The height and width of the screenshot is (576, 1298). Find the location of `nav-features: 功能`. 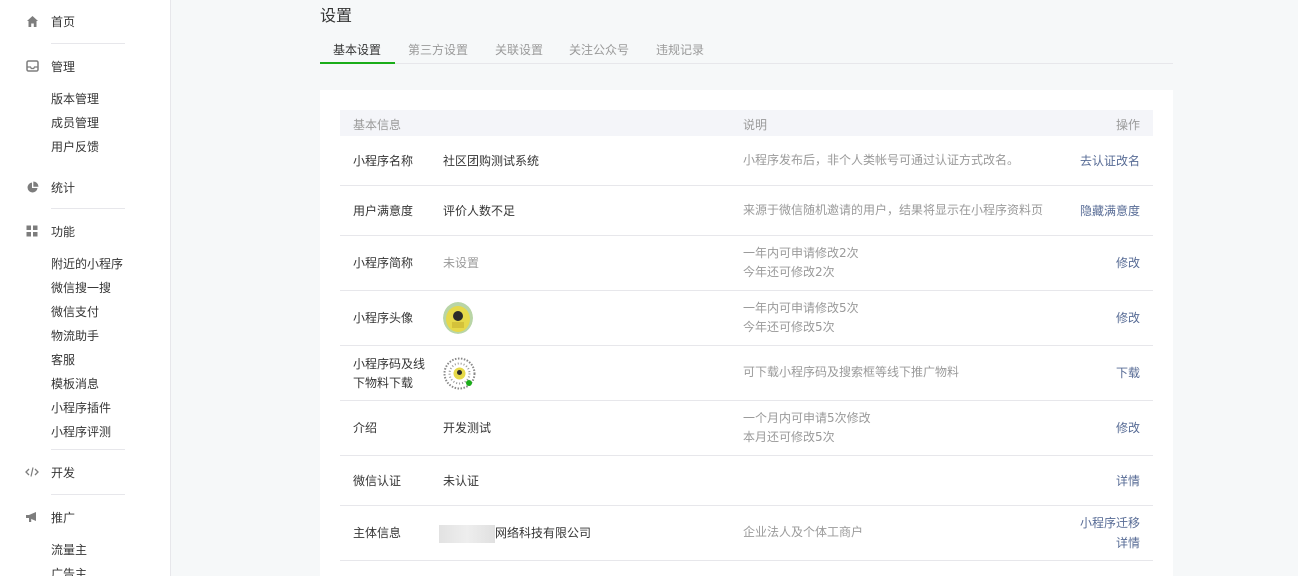

nav-features: 功能 is located at coordinates (50, 231).